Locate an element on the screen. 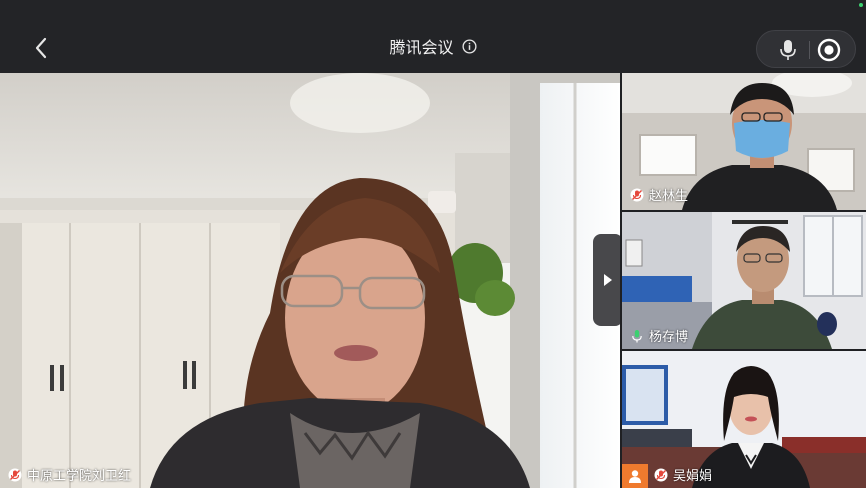 This screenshot has height=488, width=866. participant-name: 中原工学院刘卫红 is located at coordinates (79, 476).